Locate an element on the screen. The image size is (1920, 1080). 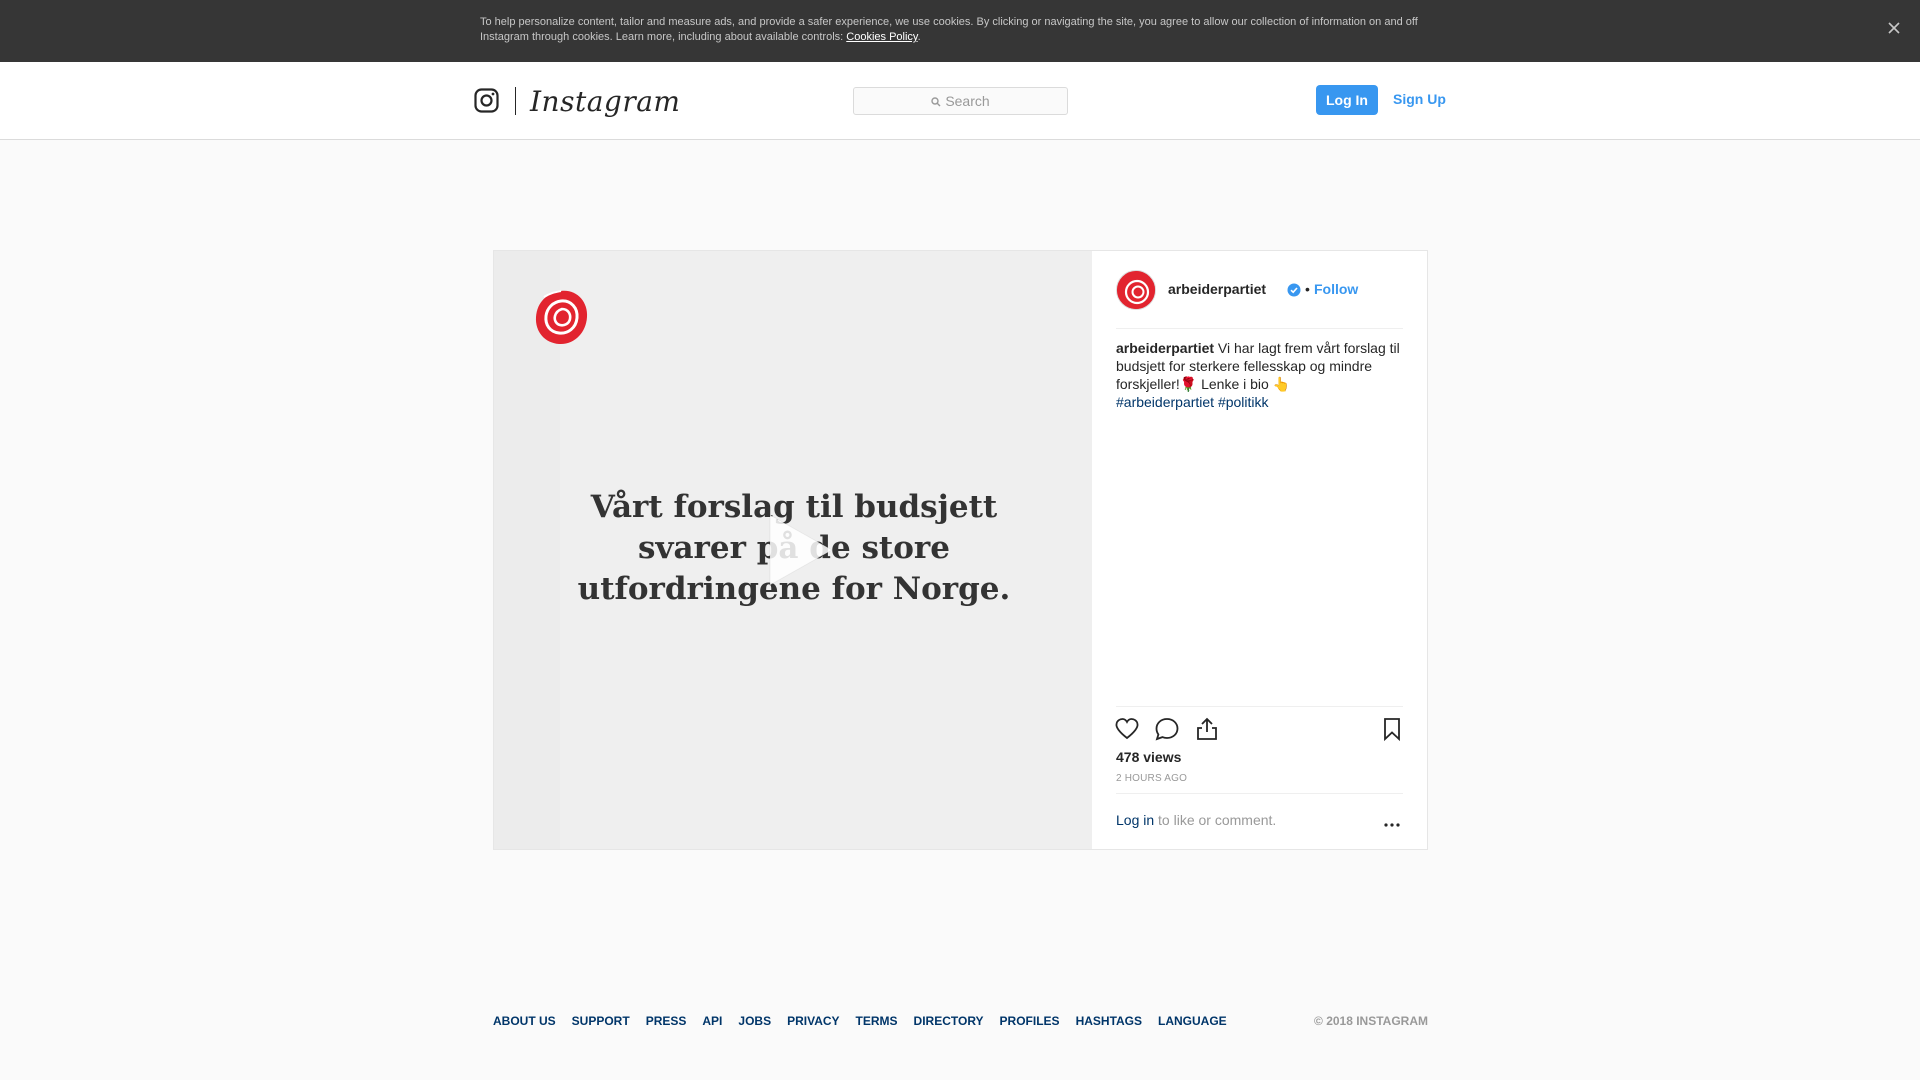
footer-link-directory: DIRECTORY is located at coordinates (949, 1021).